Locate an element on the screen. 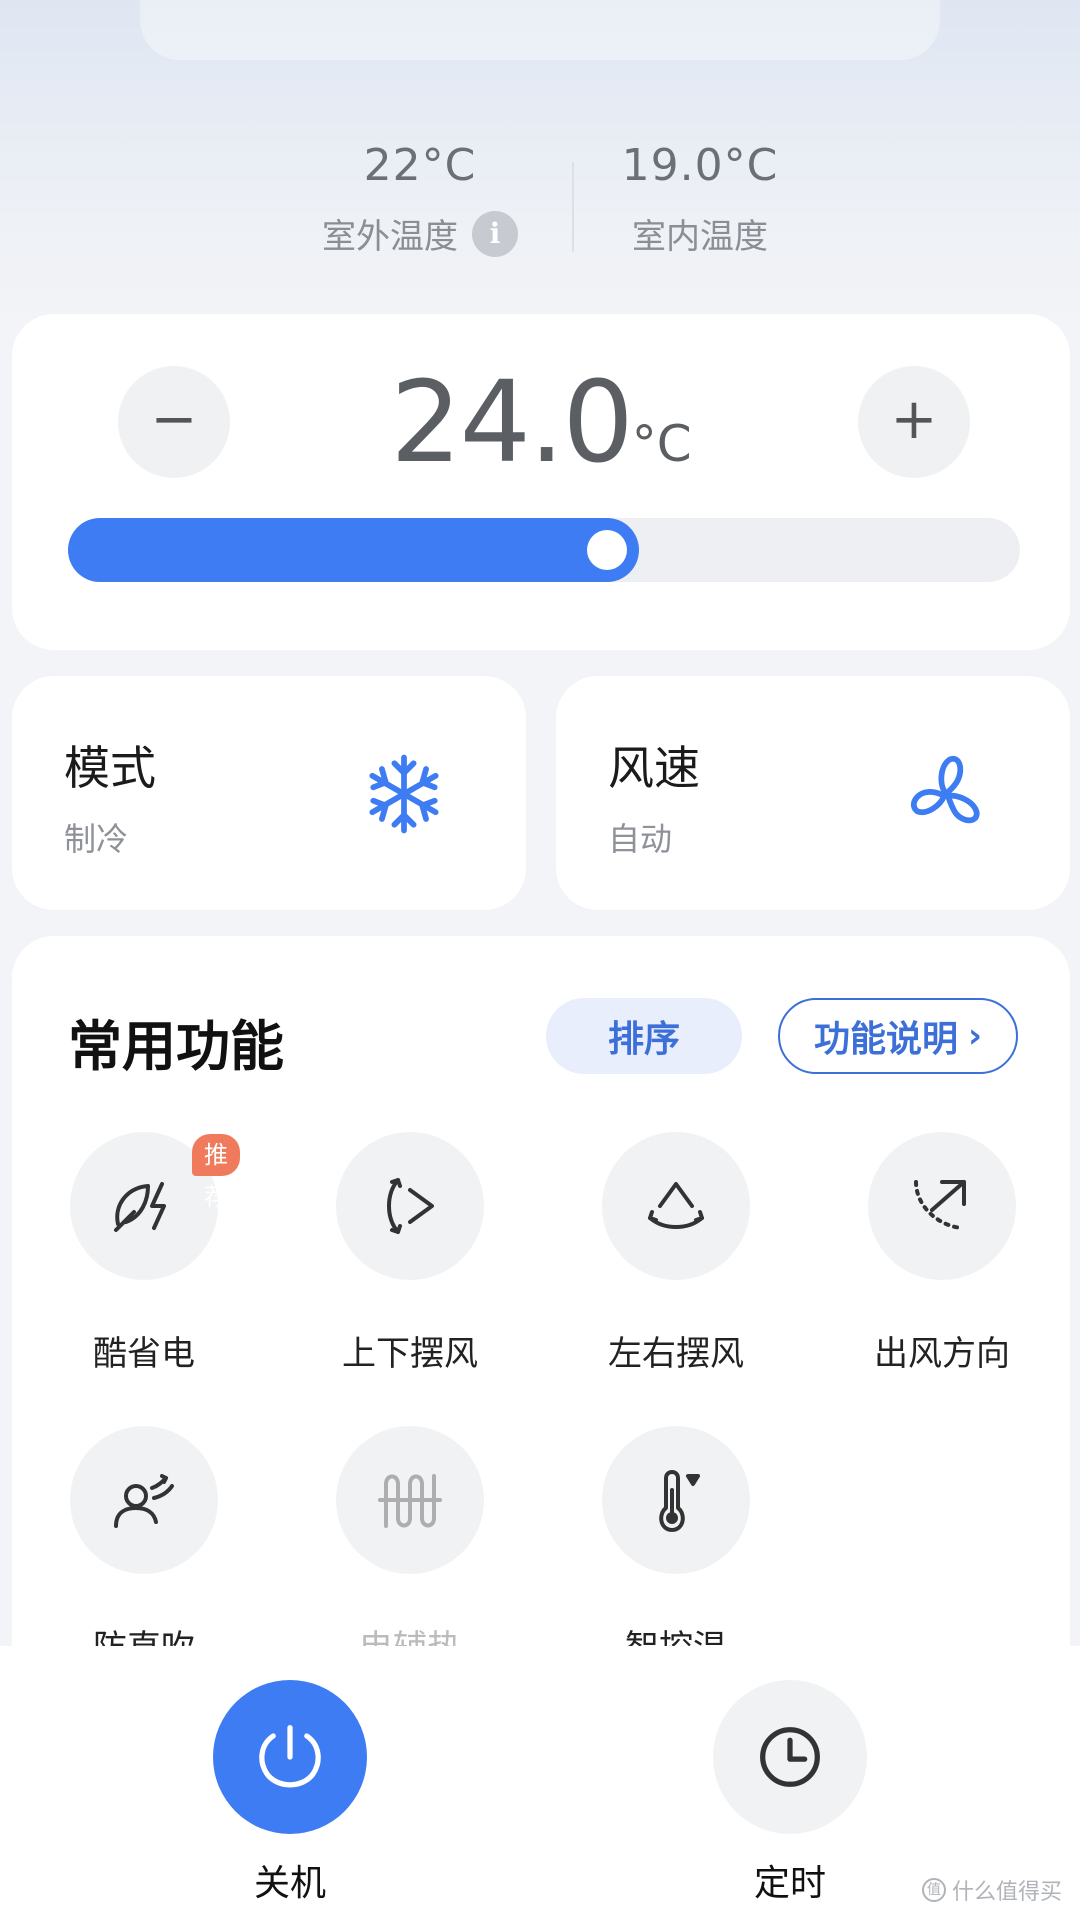 The height and width of the screenshot is (1920, 1080). temperature-header: 22°C 室外温度 i 19.0°C 室内温度 is located at coordinates (540, 210).